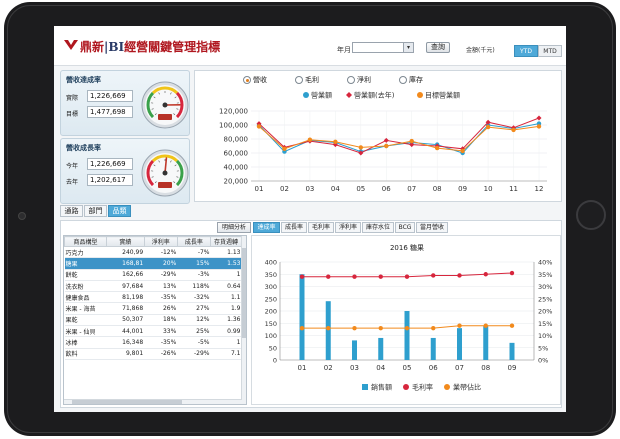 The width and height of the screenshot is (620, 439). I want to click on column-header: 淨利率, so click(160, 241).